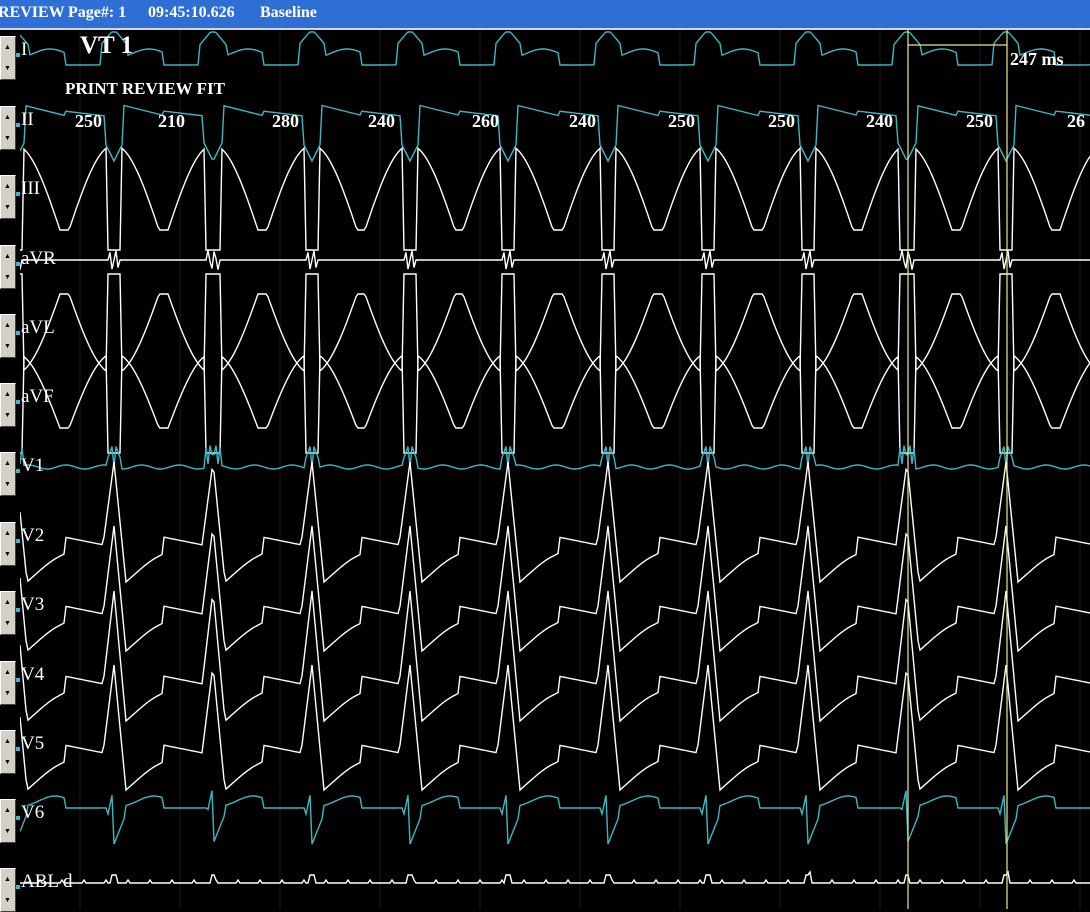 Image resolution: width=1090 pixels, height=912 pixels. Describe the element at coordinates (33, 812) in the screenshot. I see `channel-label-v6: V6` at that location.